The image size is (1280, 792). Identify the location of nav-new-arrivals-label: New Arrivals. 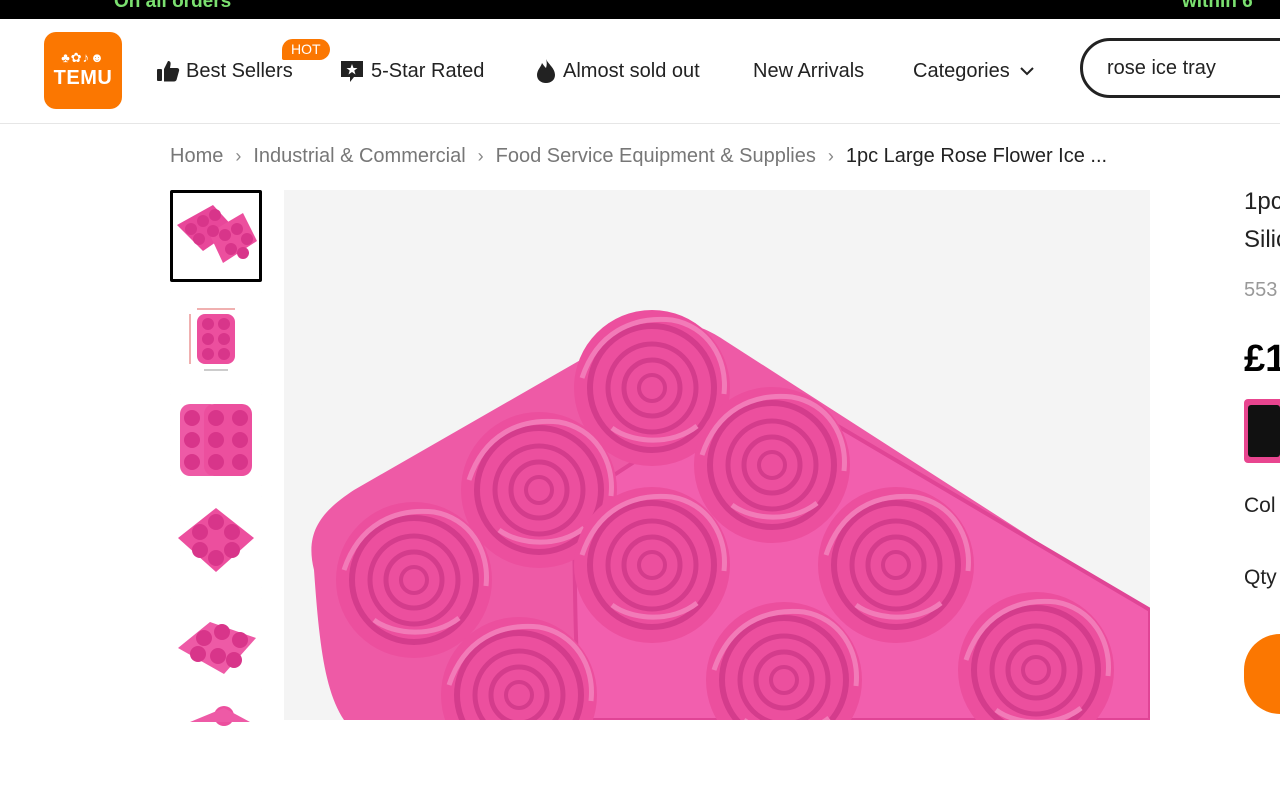
(809, 70).